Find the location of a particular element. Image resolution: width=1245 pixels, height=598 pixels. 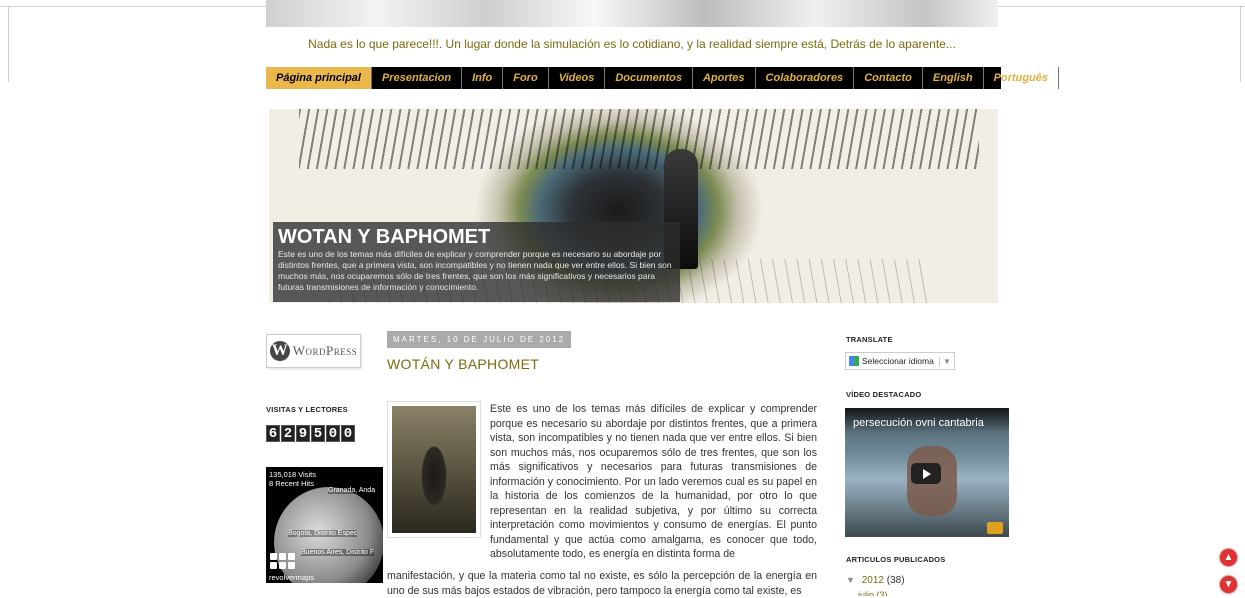

map-label: Granada, Anda is located at coordinates (352, 490).